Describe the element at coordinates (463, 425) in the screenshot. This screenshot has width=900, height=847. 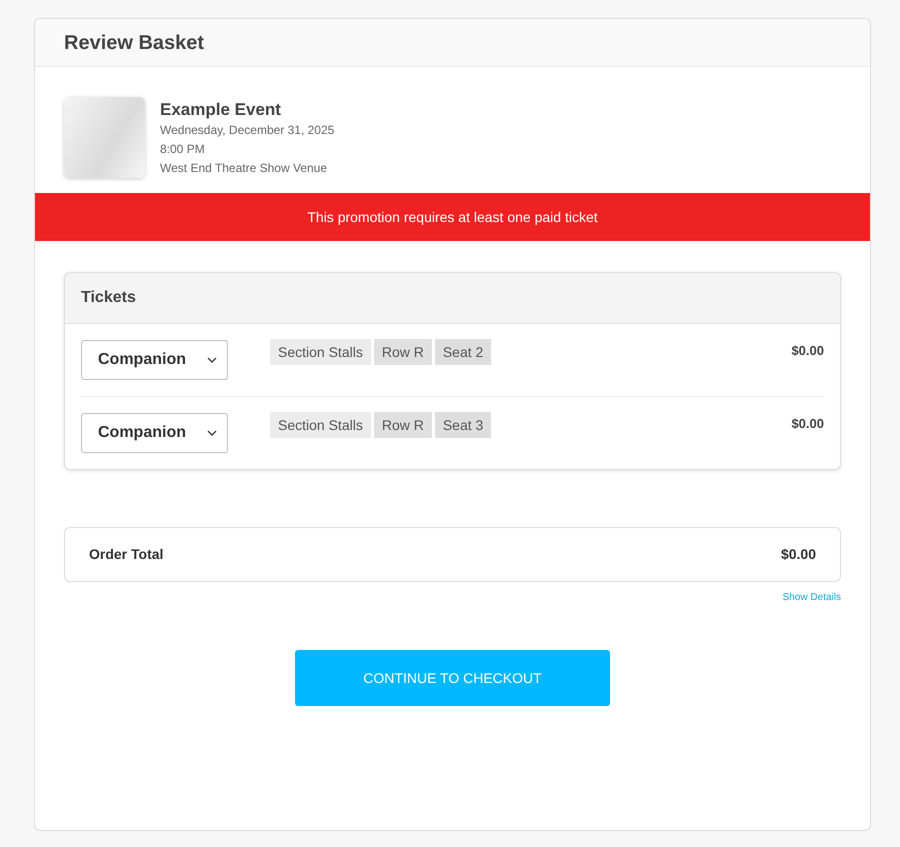
I see `seat-tag: Seat 3` at that location.